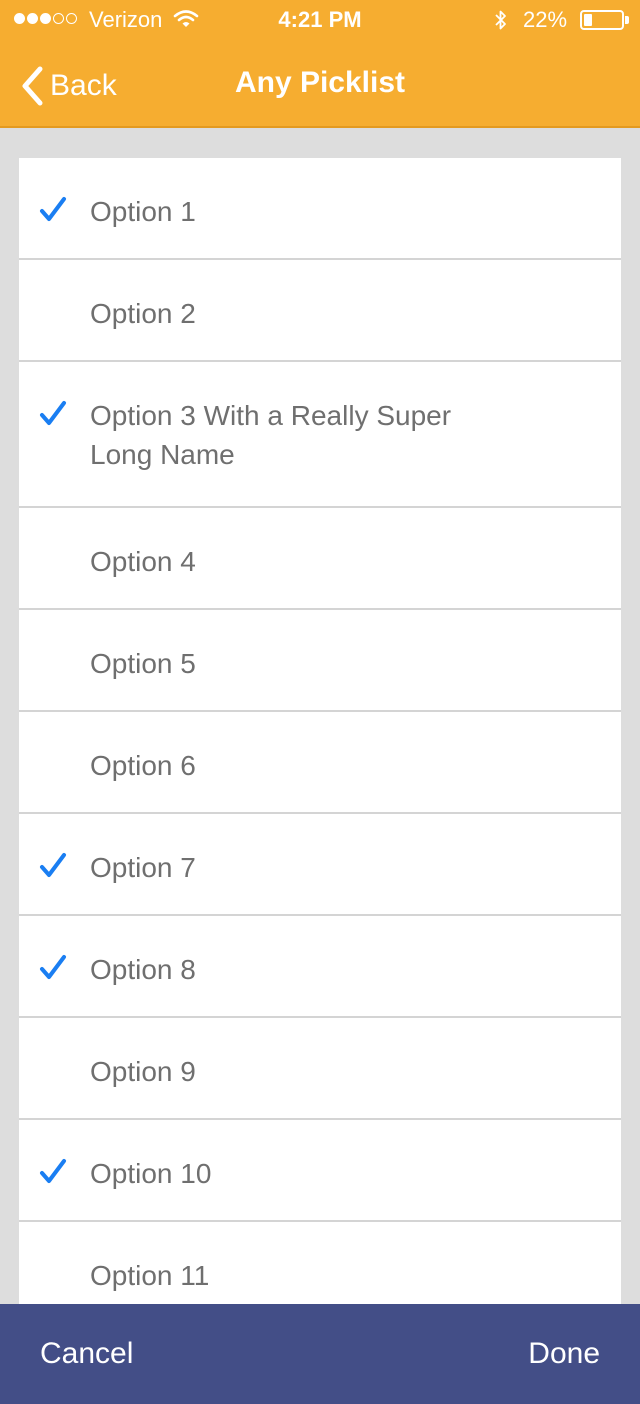 The width and height of the screenshot is (640, 1404). I want to click on option-label: Option 3 With a Really Super Long Name, so click(271, 435).